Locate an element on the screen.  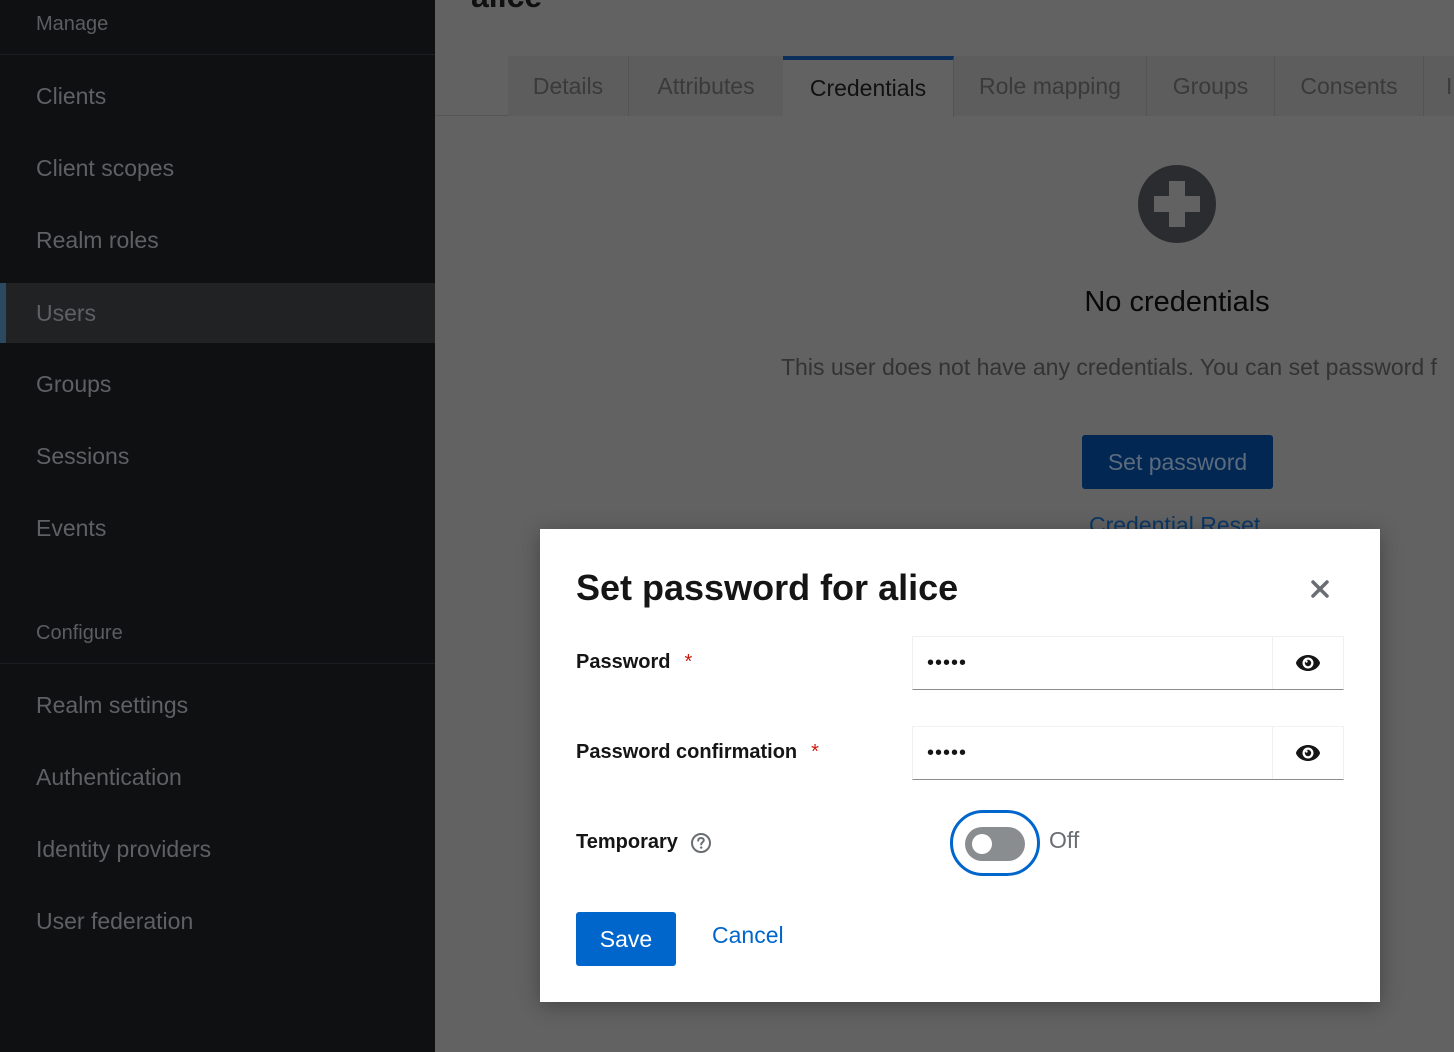
tab-groups: Groups is located at coordinates (1211, 86).